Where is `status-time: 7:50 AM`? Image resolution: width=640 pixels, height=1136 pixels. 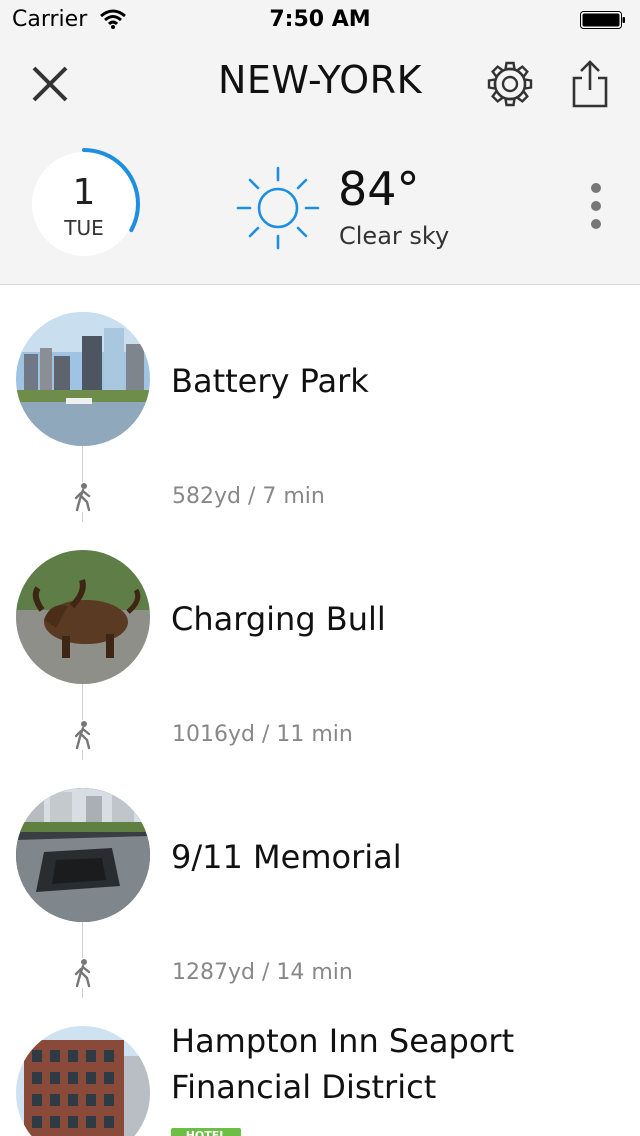 status-time: 7:50 AM is located at coordinates (320, 19).